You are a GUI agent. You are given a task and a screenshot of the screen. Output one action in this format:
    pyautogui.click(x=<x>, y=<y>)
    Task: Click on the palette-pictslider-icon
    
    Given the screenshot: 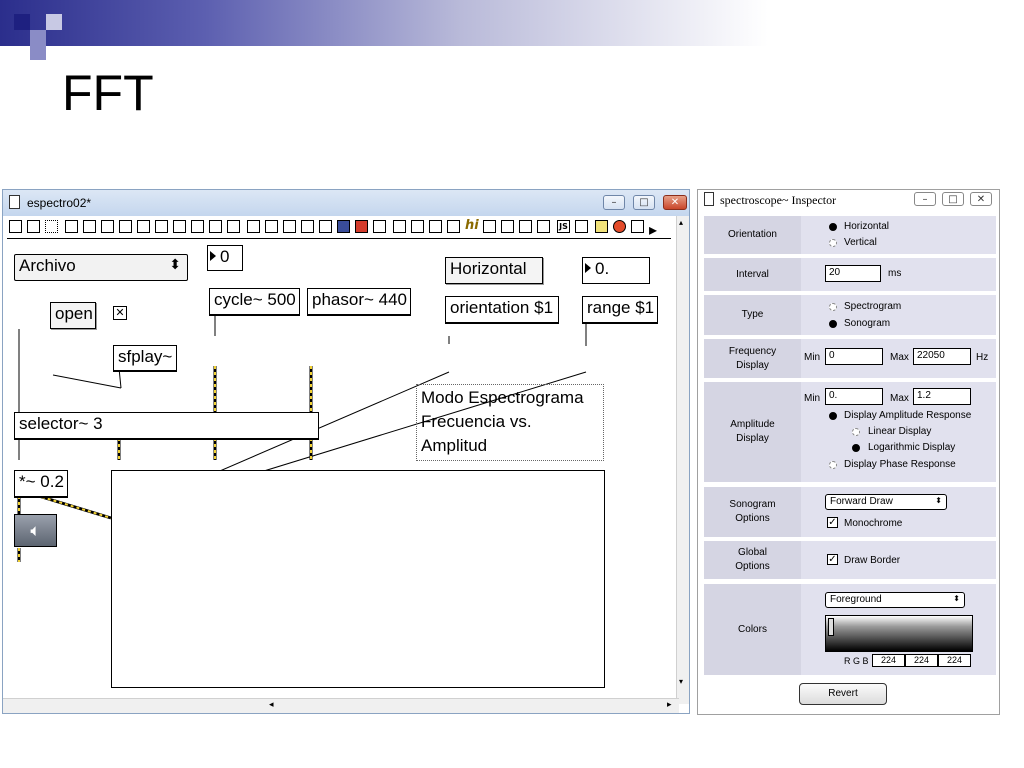 What is the action you would take?
    pyautogui.click(x=417, y=226)
    